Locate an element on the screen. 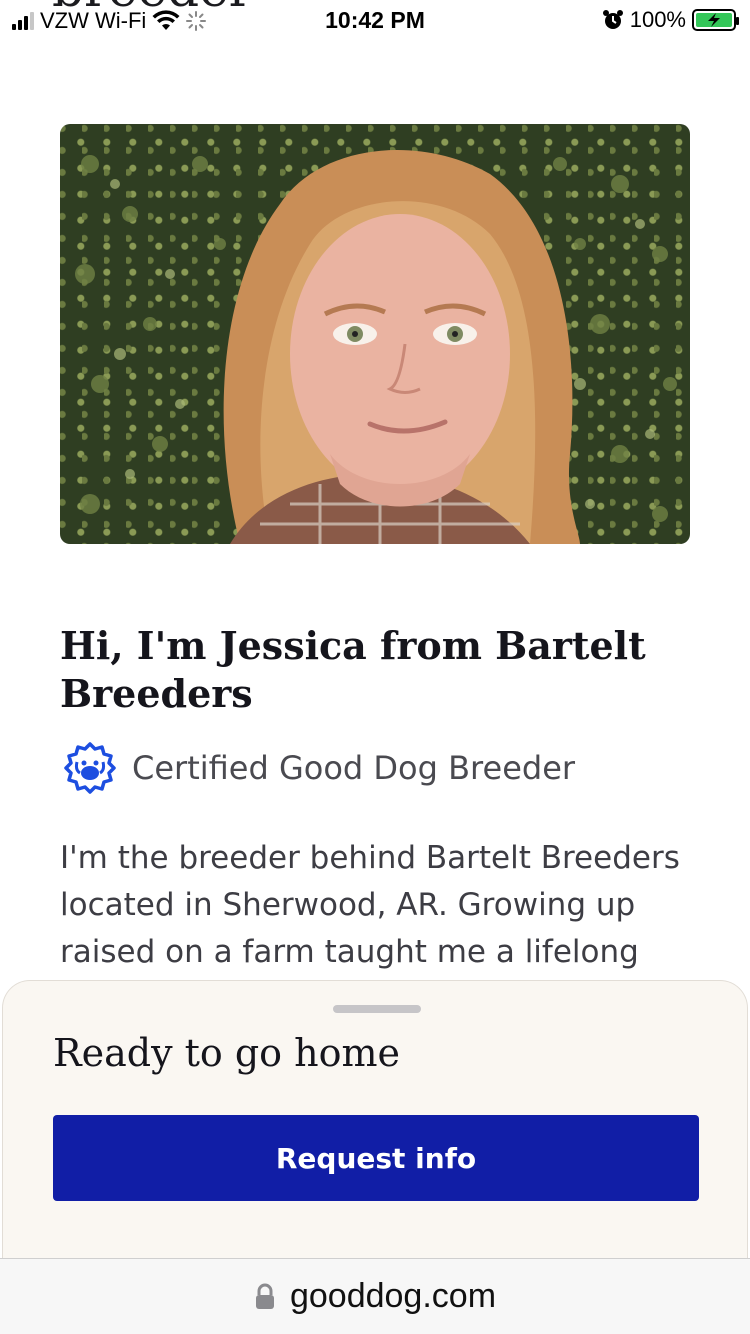 The image size is (750, 1334). certified-badge-icon is located at coordinates (90, 768).